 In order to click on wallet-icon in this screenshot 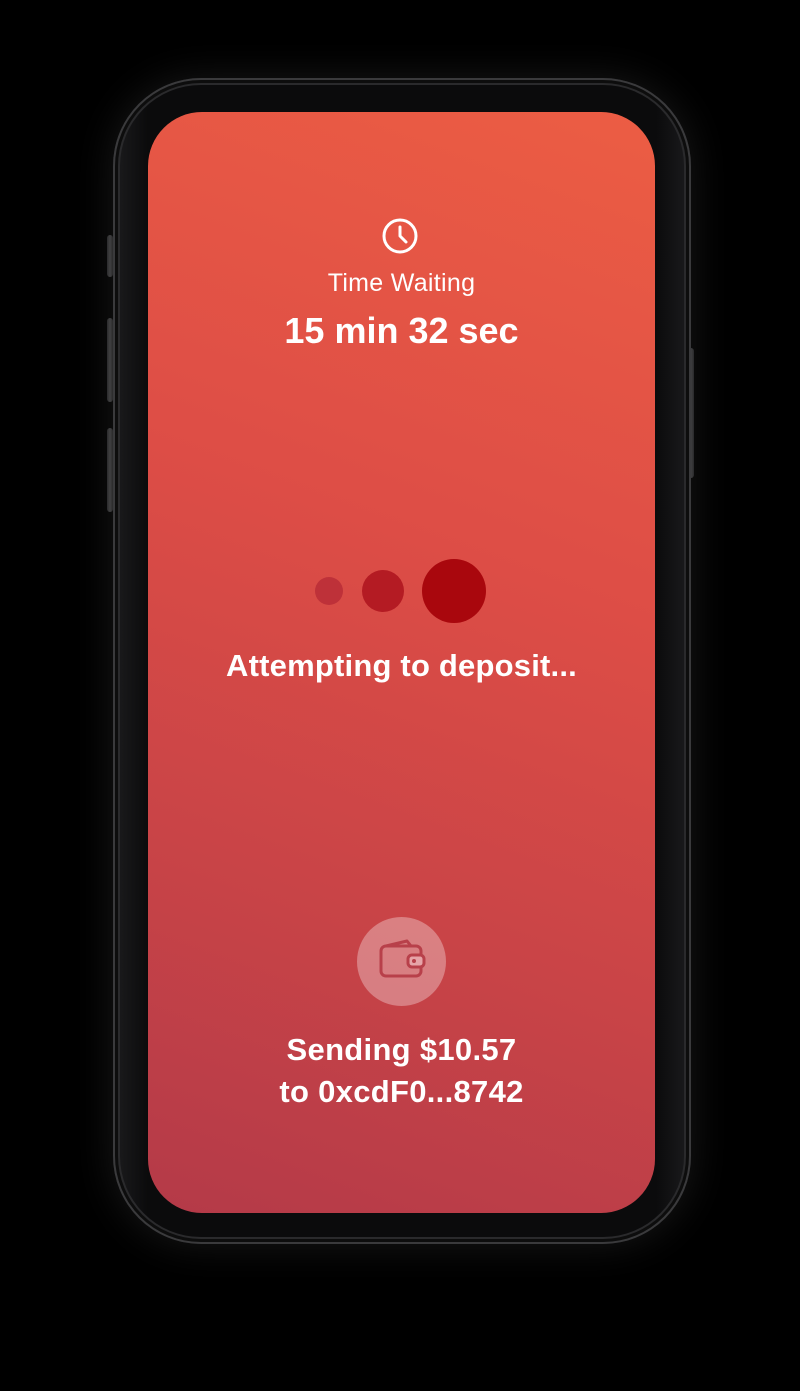, I will do `click(402, 958)`.